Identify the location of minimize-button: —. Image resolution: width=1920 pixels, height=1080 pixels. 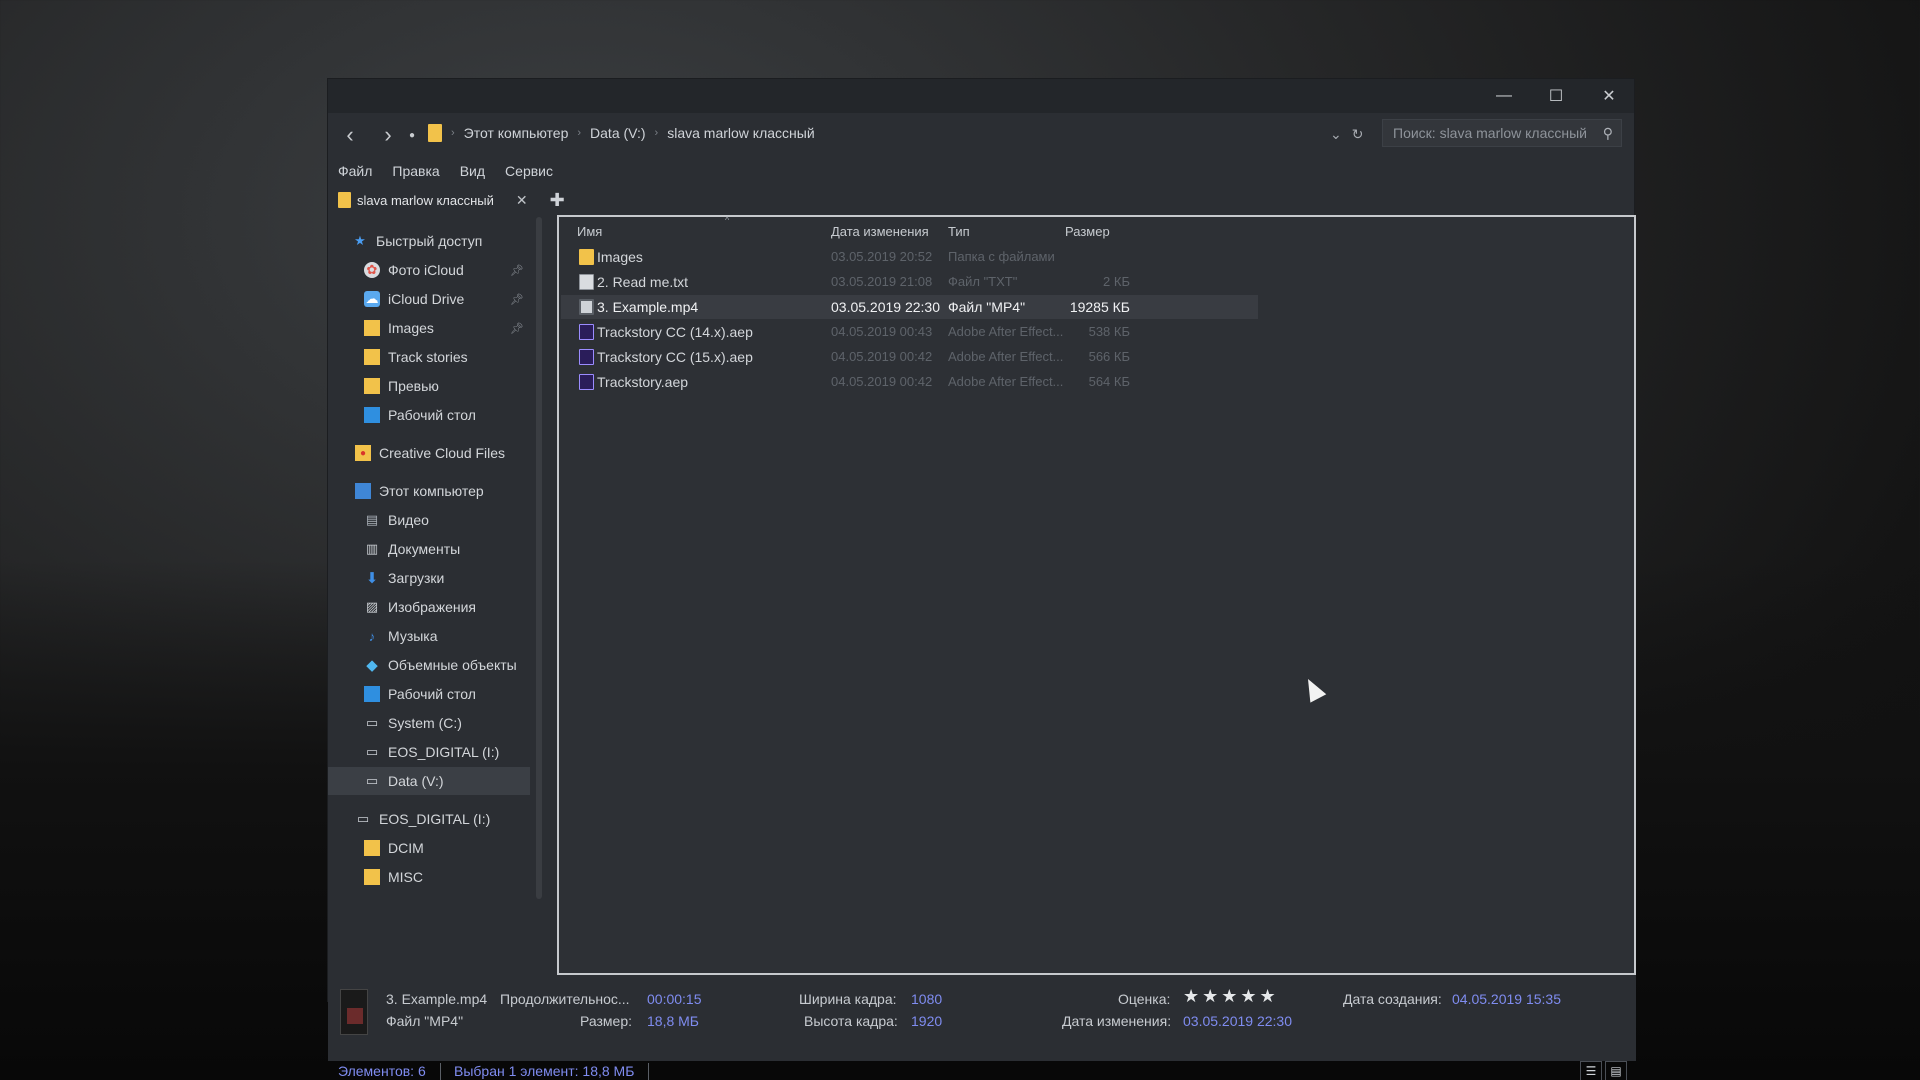
(1504, 96).